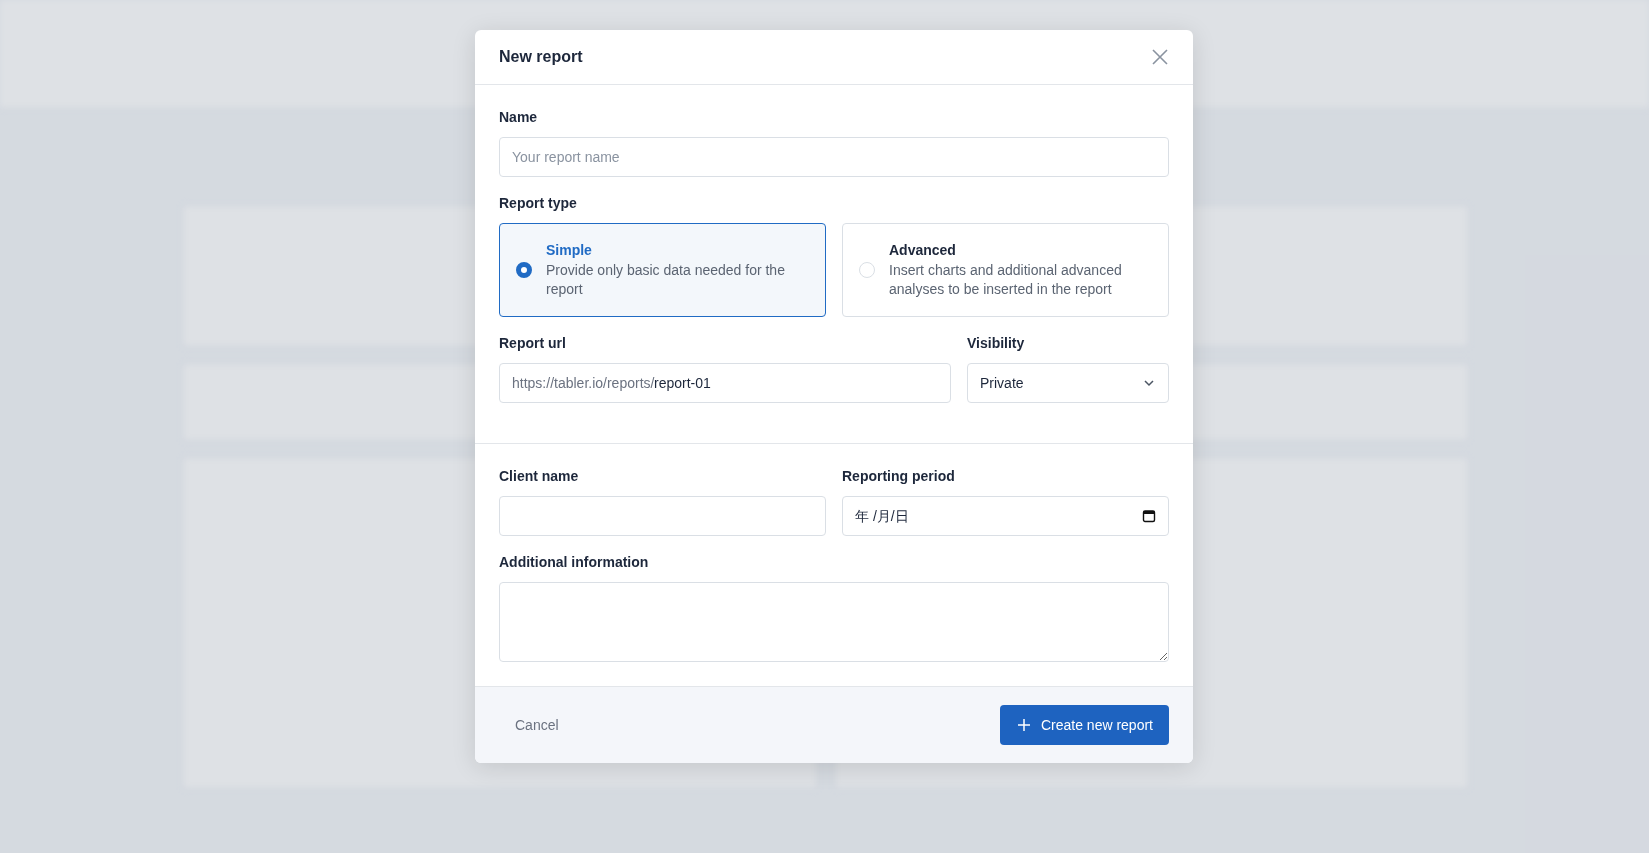 Image resolution: width=1649 pixels, height=853 pixels. What do you see at coordinates (539, 476) in the screenshot?
I see `field-label: Client name` at bounding box center [539, 476].